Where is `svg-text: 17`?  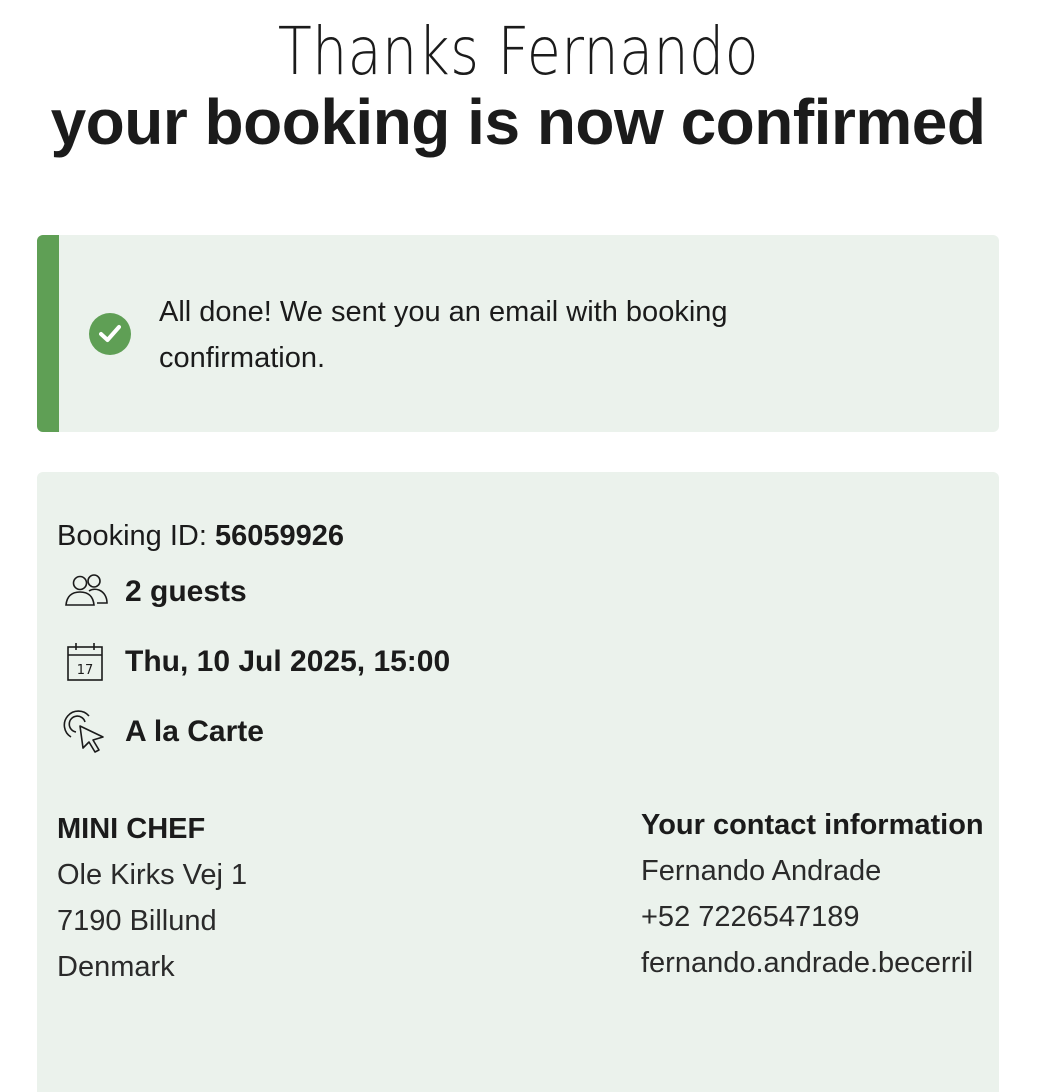
svg-text: 17 is located at coordinates (85, 670).